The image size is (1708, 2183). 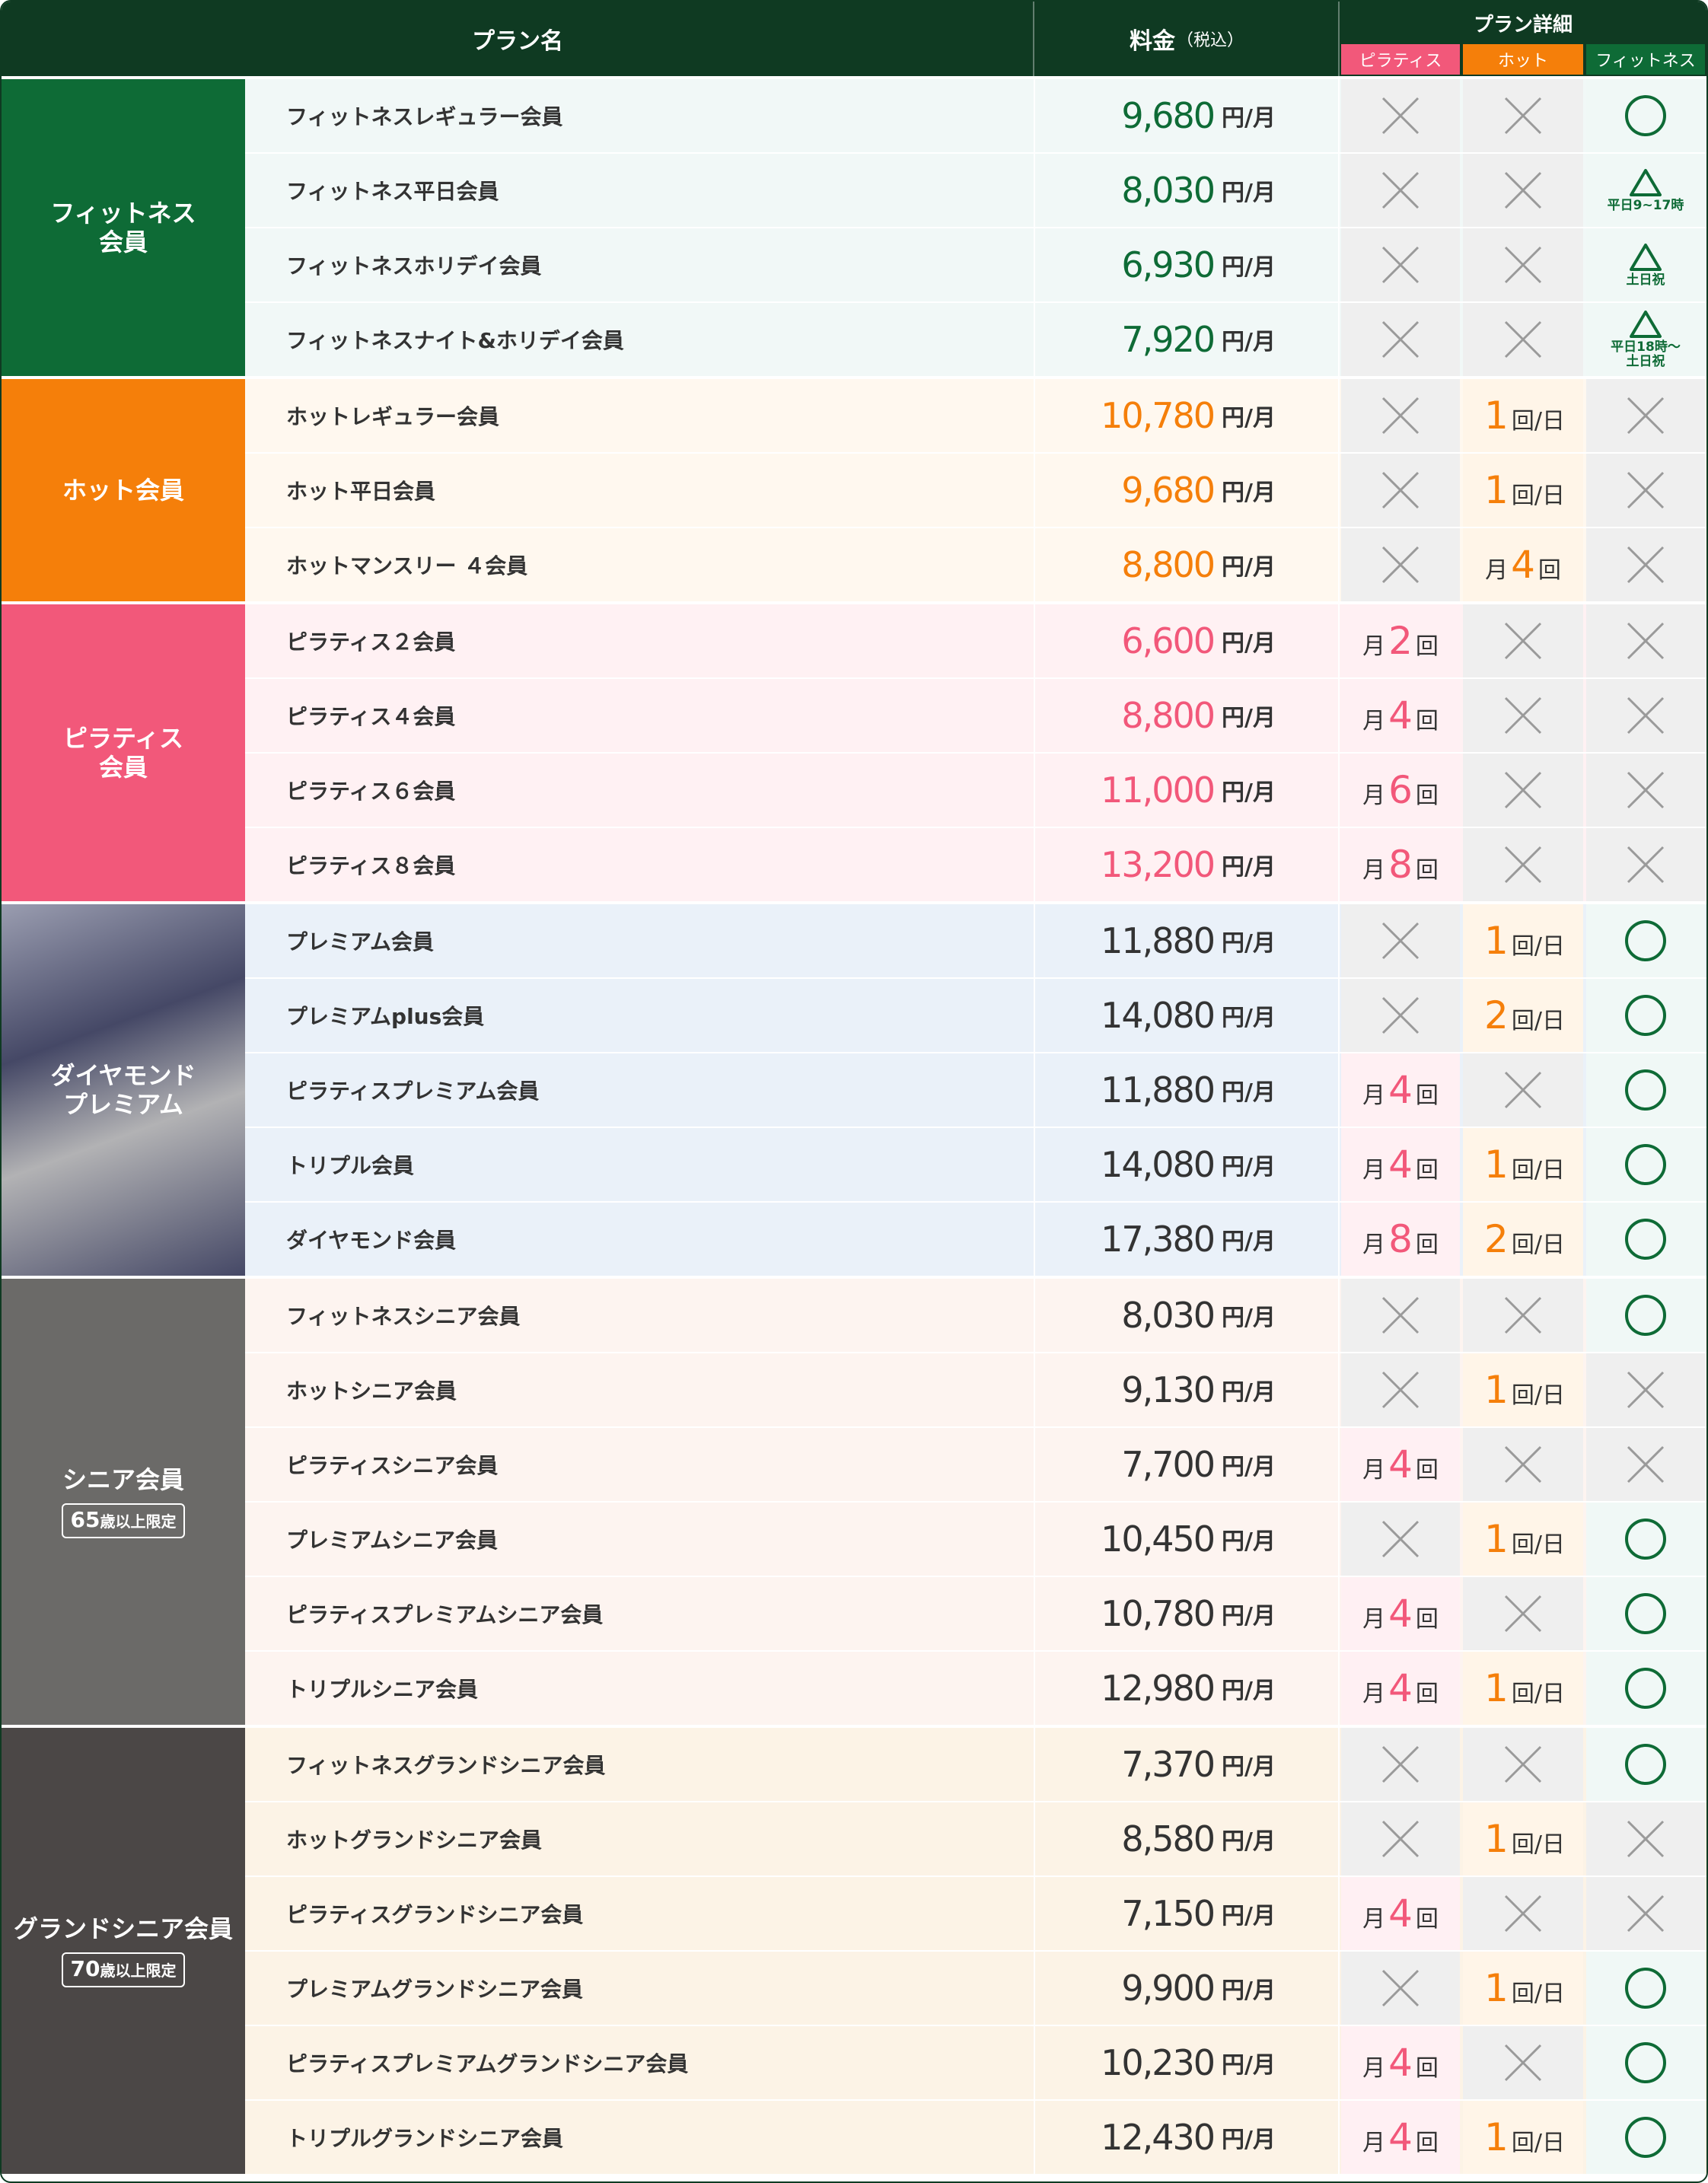 I want to click on plan-price: 9,680 円/月, so click(x=1186, y=490).